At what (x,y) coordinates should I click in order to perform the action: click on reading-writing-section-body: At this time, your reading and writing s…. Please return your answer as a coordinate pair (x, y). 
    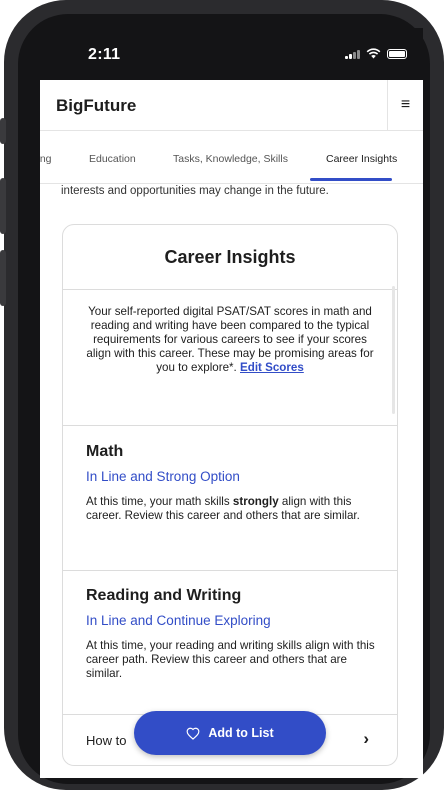
    Looking at the image, I should click on (230, 659).